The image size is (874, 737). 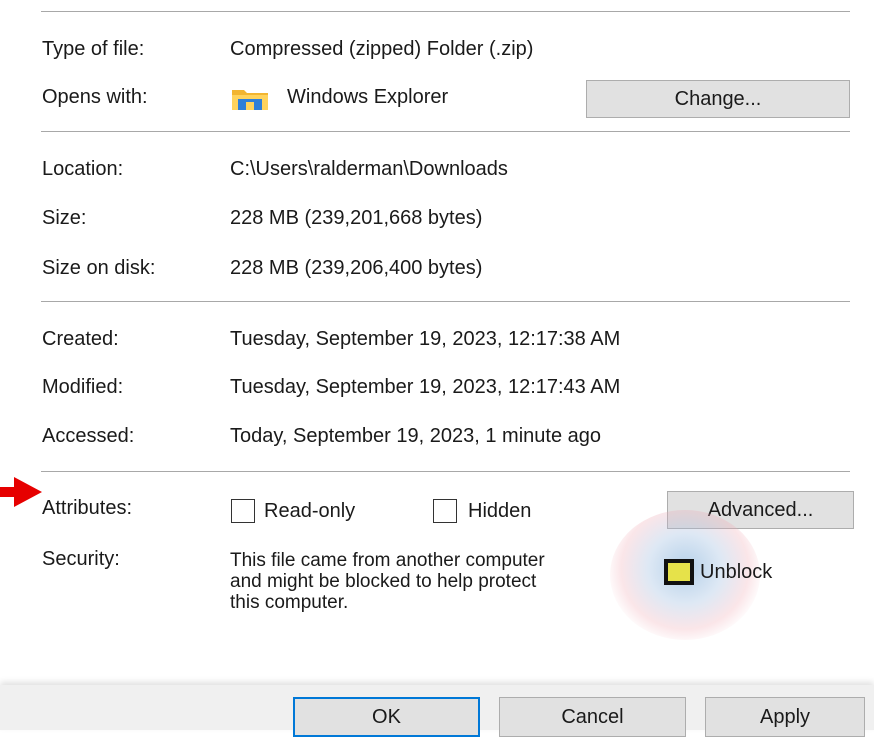 What do you see at coordinates (99, 268) in the screenshot?
I see `size-on-disk-label: Size on disk:` at bounding box center [99, 268].